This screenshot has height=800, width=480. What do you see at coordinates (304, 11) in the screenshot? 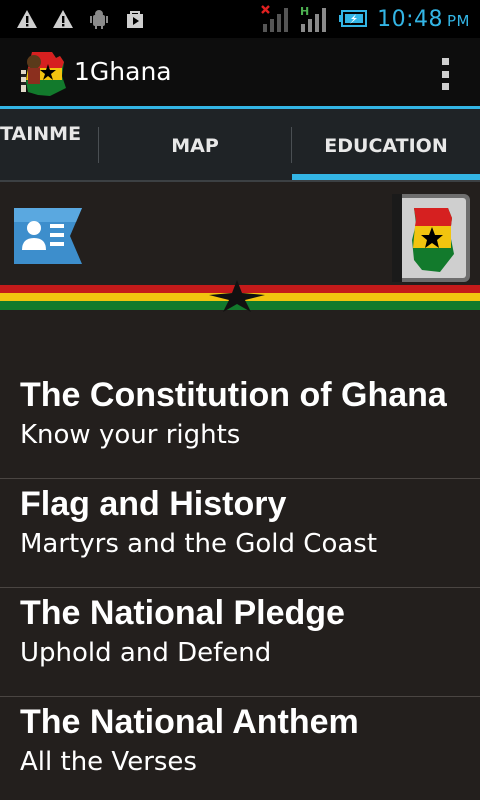
I see `svg-text: H` at bounding box center [304, 11].